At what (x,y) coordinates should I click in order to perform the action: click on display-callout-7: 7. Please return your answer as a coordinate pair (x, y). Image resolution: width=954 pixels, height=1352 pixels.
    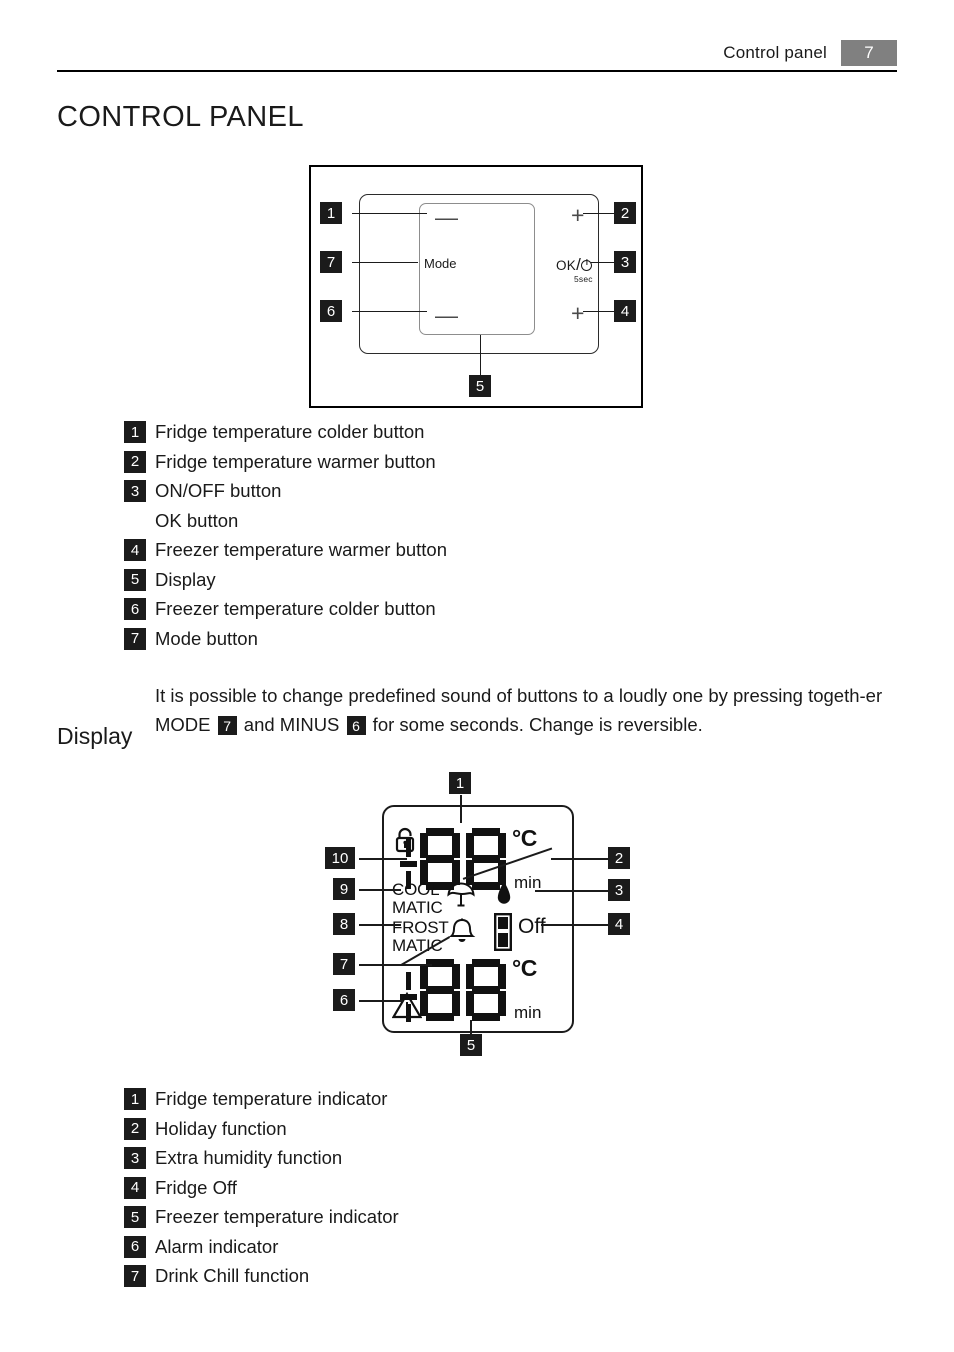
    Looking at the image, I should click on (344, 964).